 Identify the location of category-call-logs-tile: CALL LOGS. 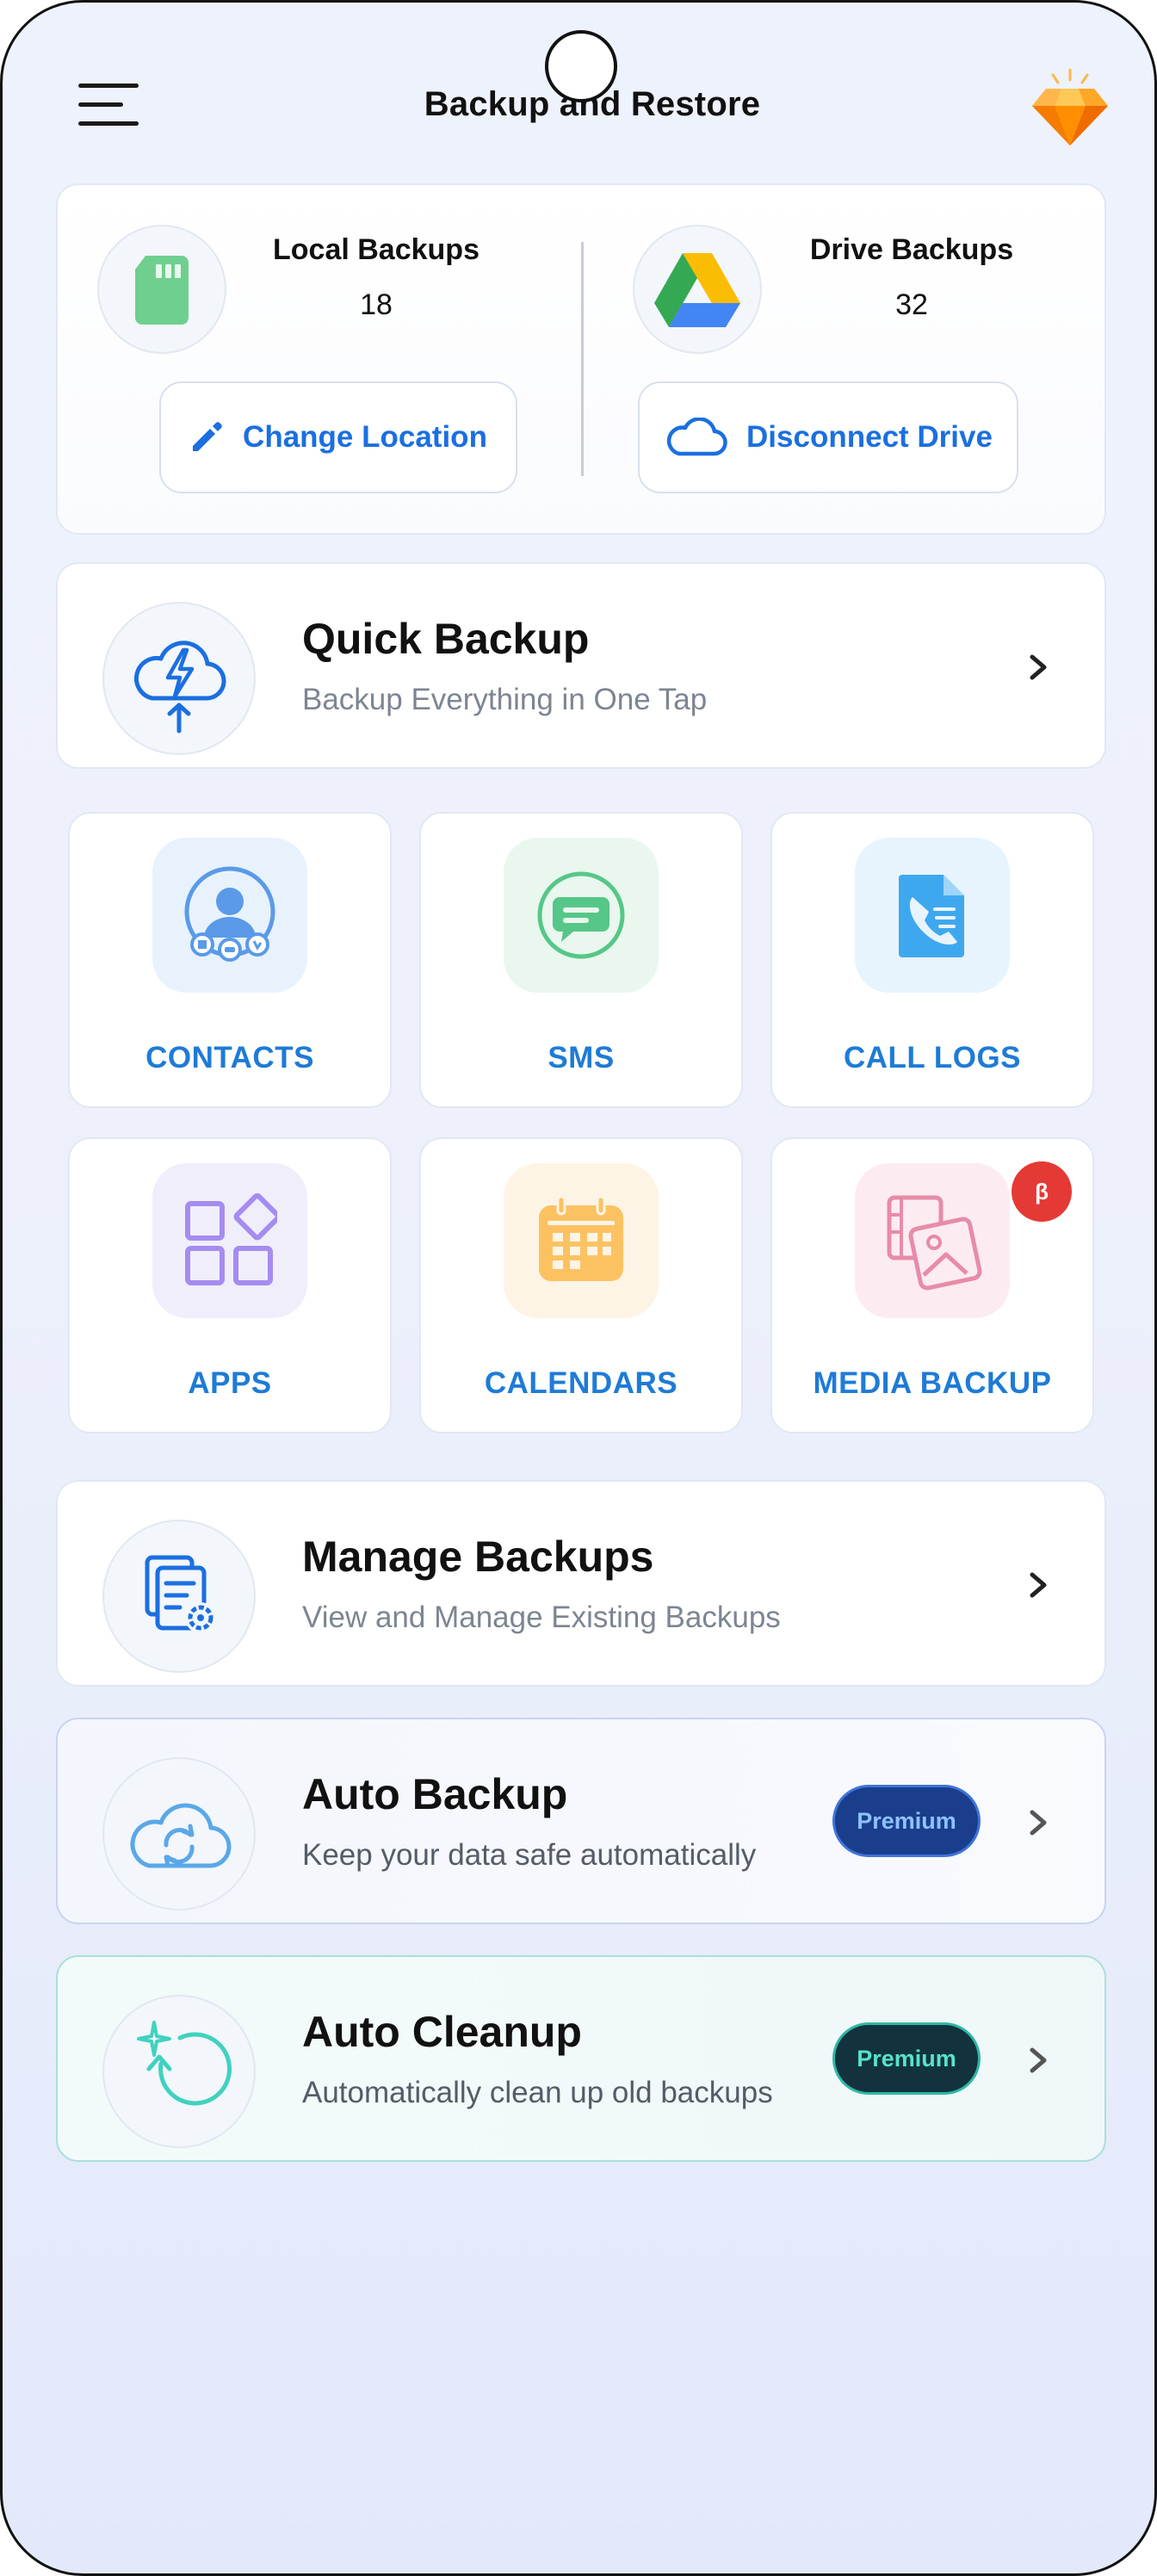
(932, 960).